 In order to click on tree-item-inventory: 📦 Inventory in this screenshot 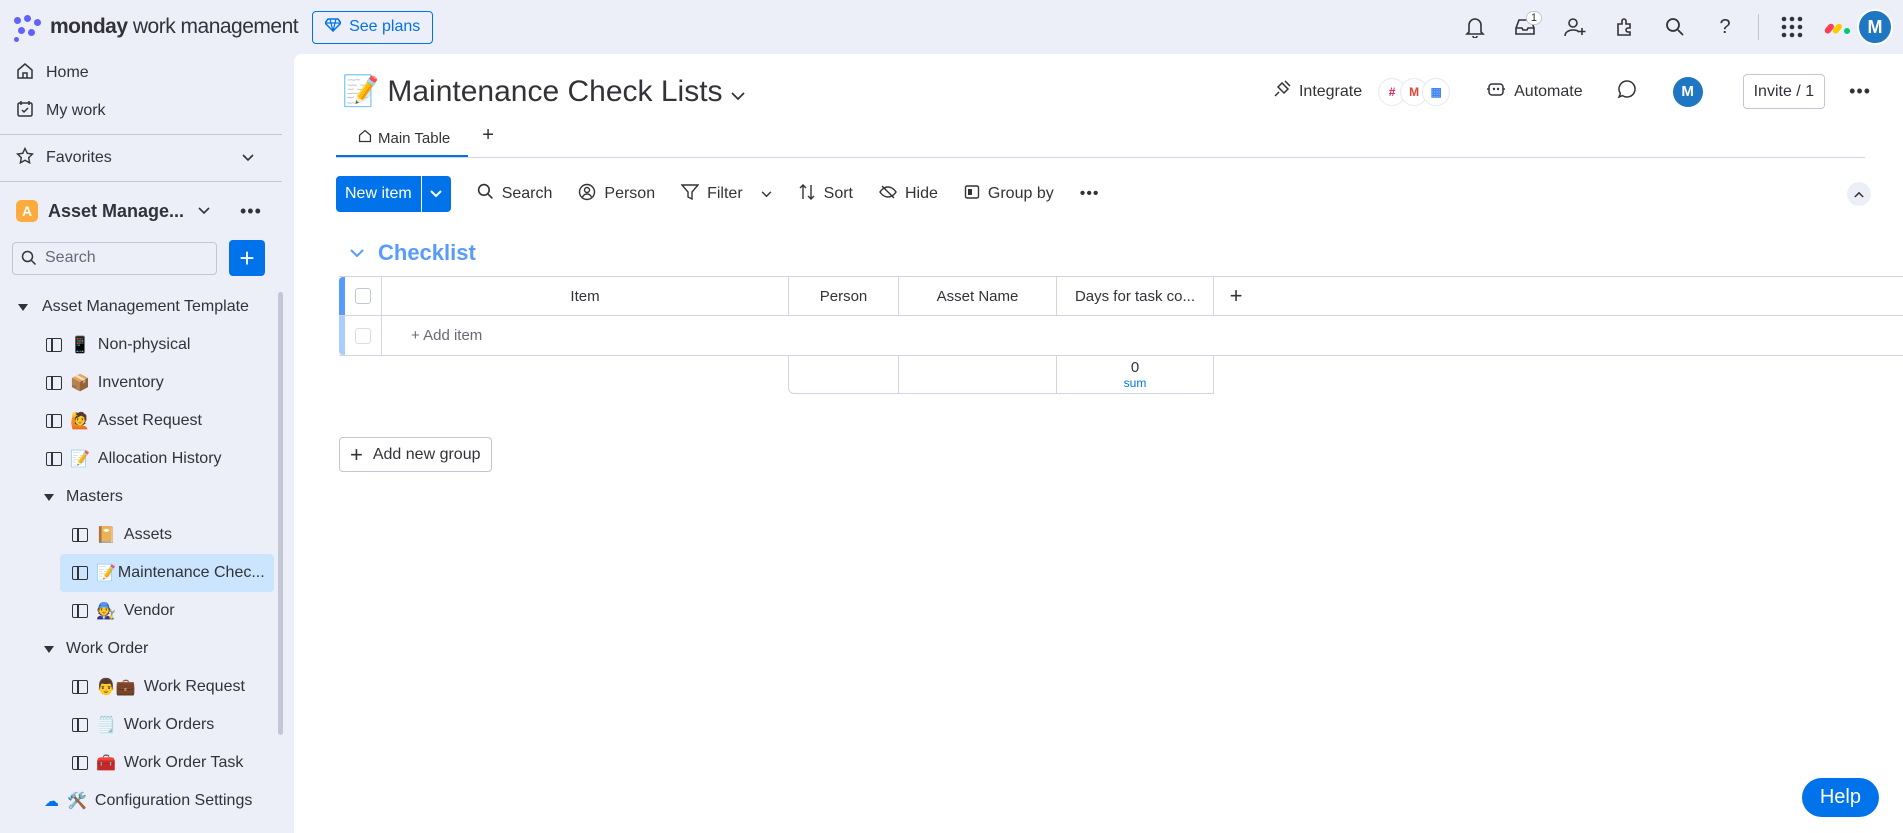, I will do `click(141, 383)`.